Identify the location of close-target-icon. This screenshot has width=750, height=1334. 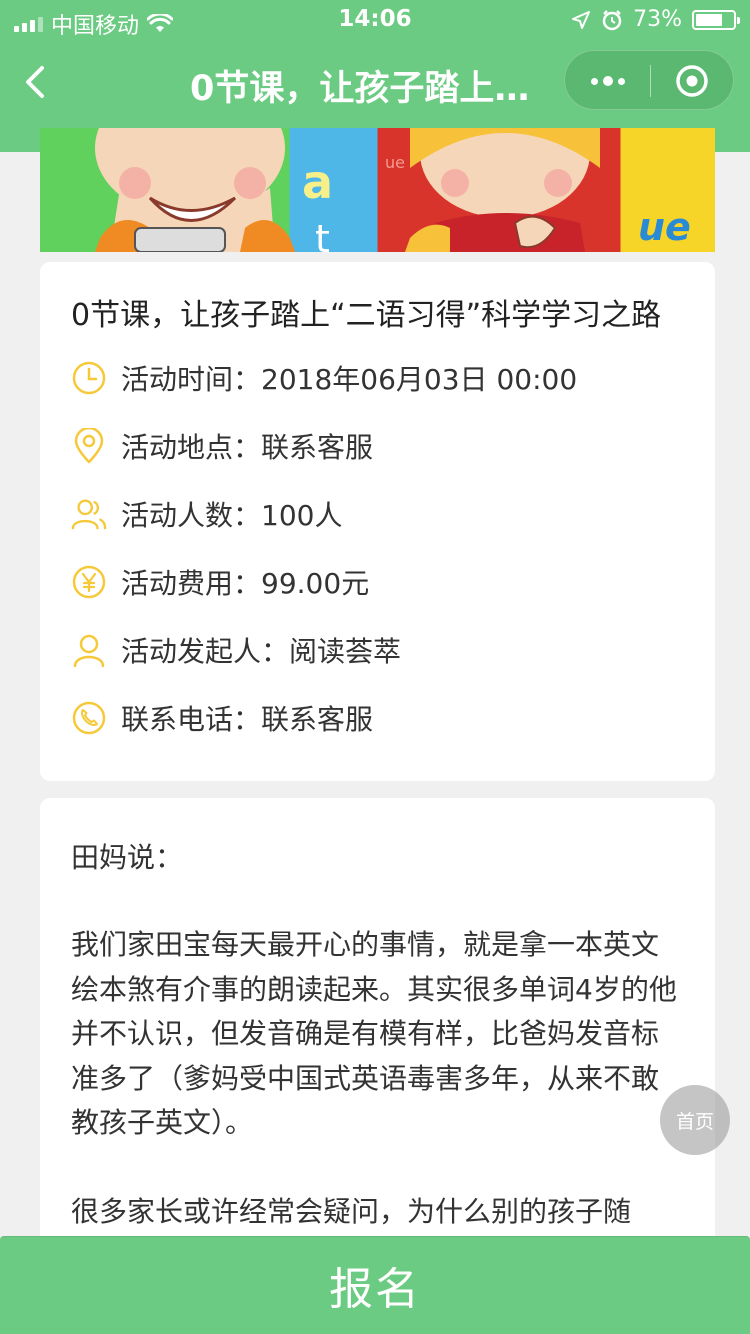
(692, 81).